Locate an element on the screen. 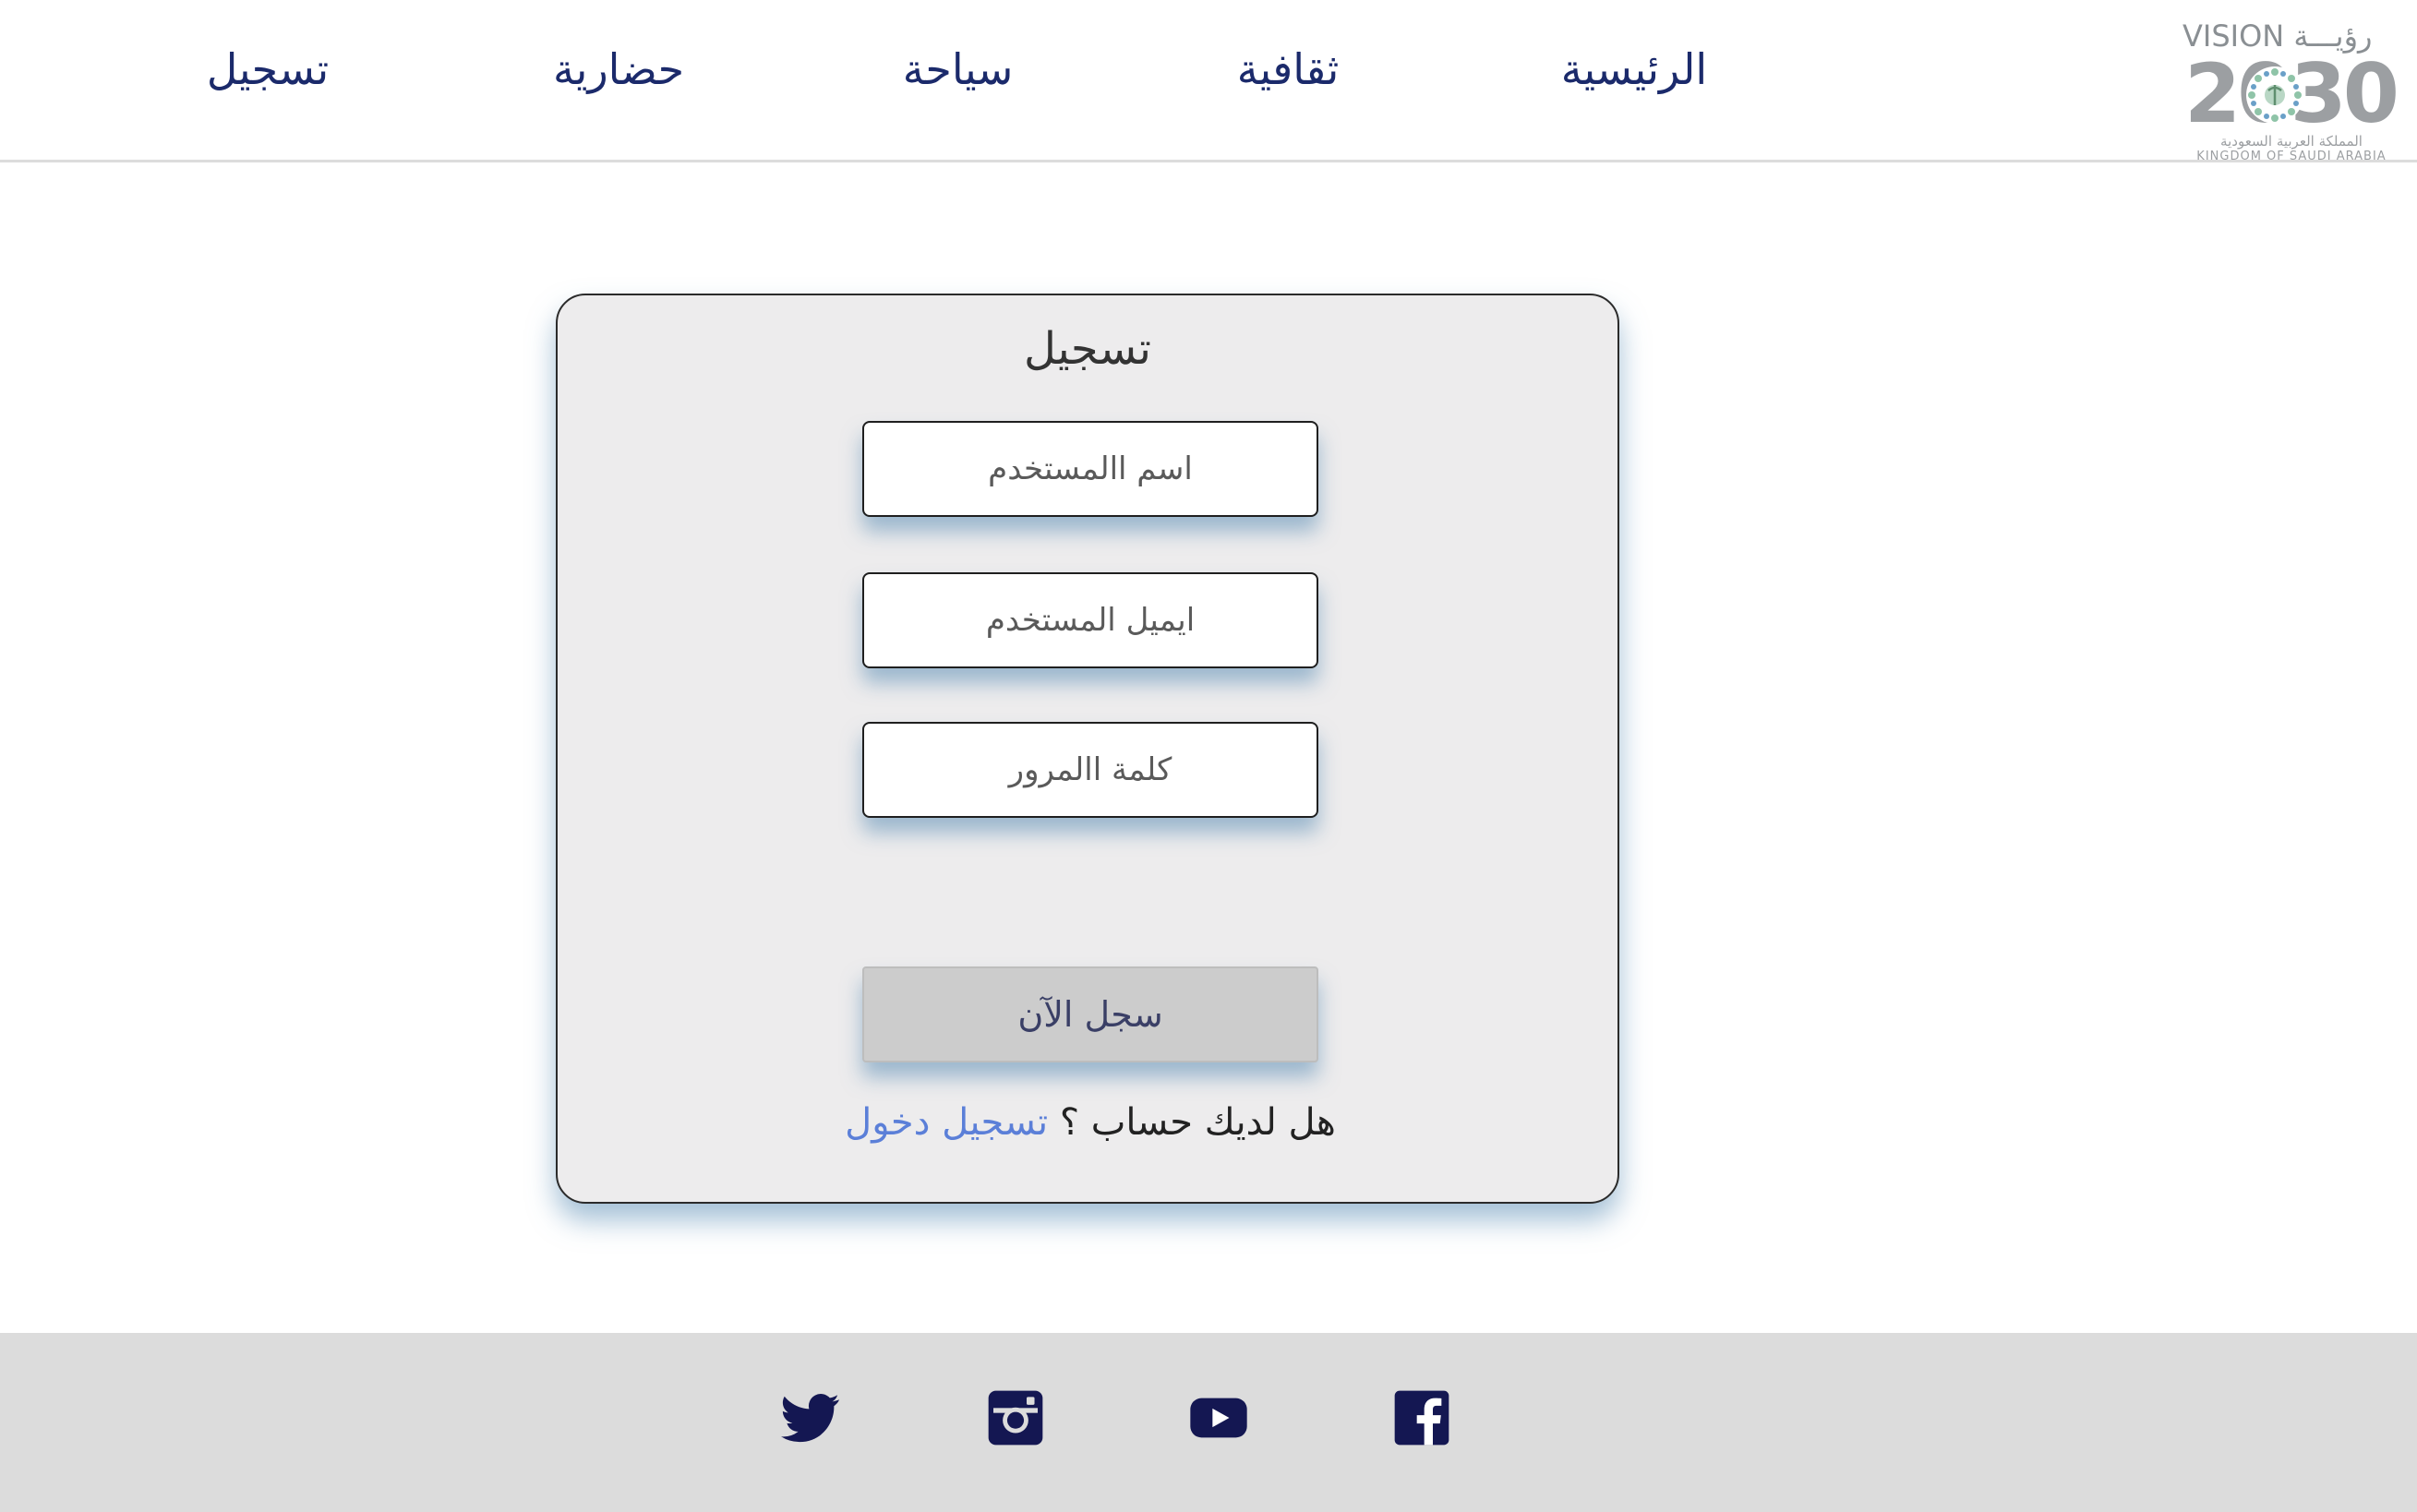 The width and height of the screenshot is (2417, 1512). login-question-text: هل لديك حساب ؟ is located at coordinates (1192, 1122).